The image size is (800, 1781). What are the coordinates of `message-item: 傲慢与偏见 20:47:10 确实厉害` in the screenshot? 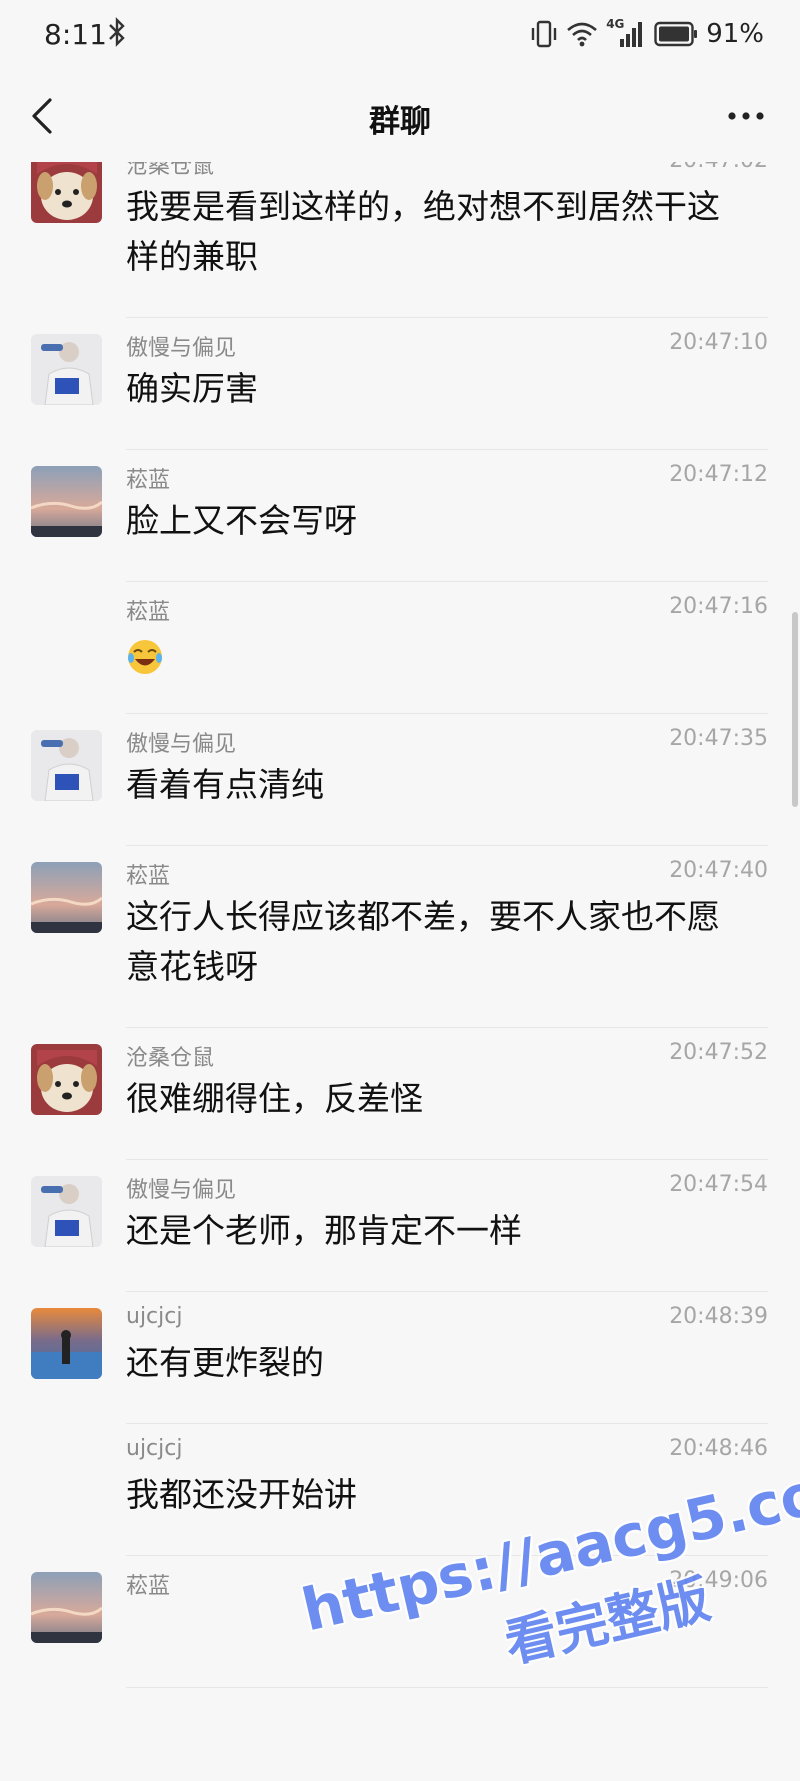 It's located at (400, 384).